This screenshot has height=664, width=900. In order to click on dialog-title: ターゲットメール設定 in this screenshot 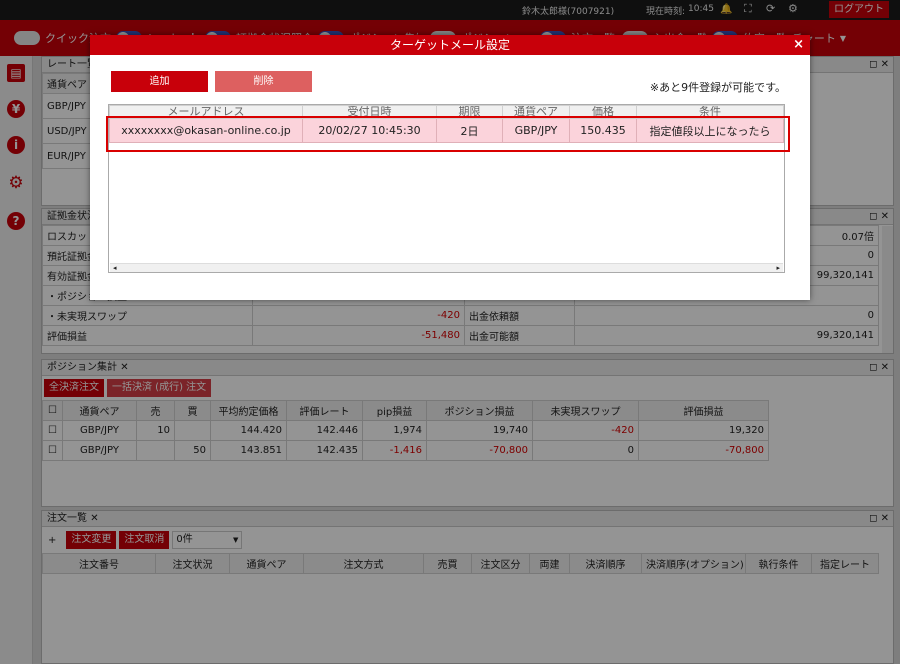, I will do `click(449, 45)`.